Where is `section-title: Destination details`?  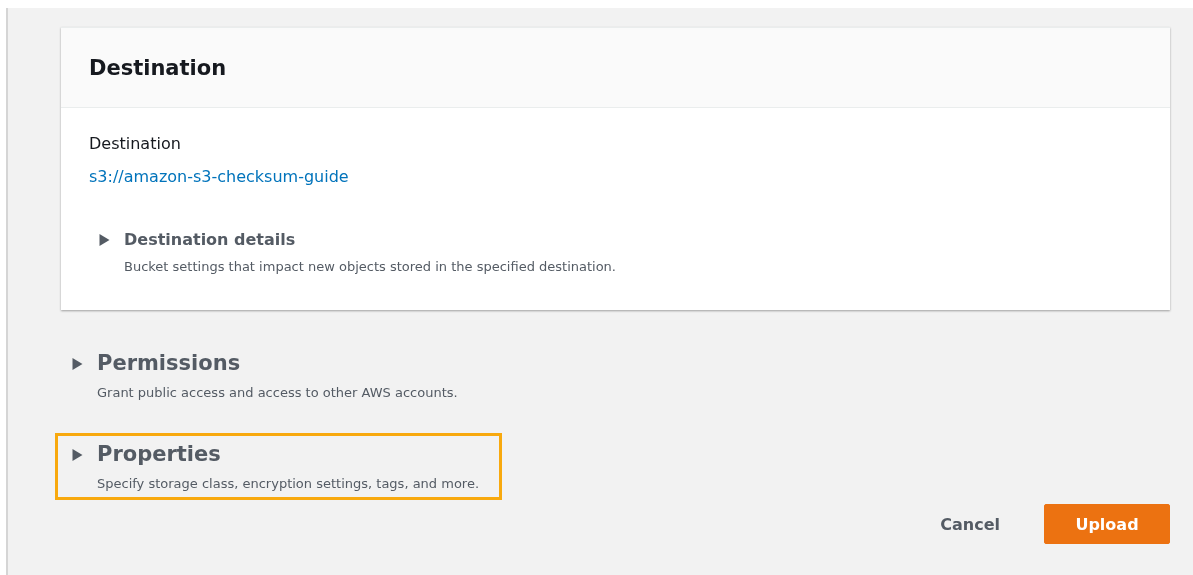 section-title: Destination details is located at coordinates (370, 239).